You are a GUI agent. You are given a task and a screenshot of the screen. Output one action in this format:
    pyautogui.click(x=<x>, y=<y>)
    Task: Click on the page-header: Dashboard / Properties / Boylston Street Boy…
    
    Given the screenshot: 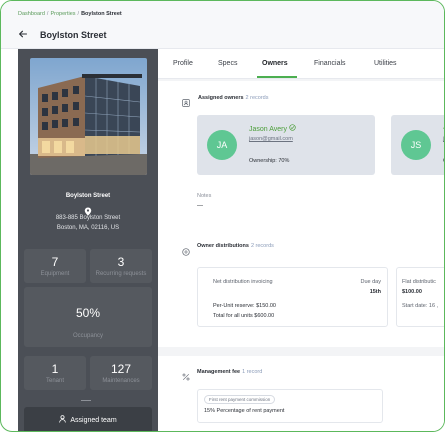 What is the action you would take?
    pyautogui.click(x=222, y=25)
    